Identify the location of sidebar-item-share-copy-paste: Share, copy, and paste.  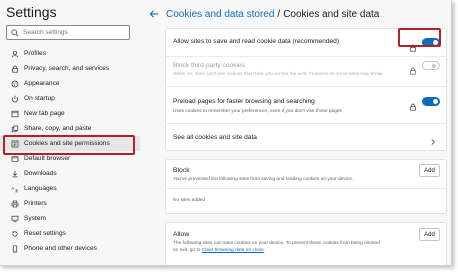
(70, 128).